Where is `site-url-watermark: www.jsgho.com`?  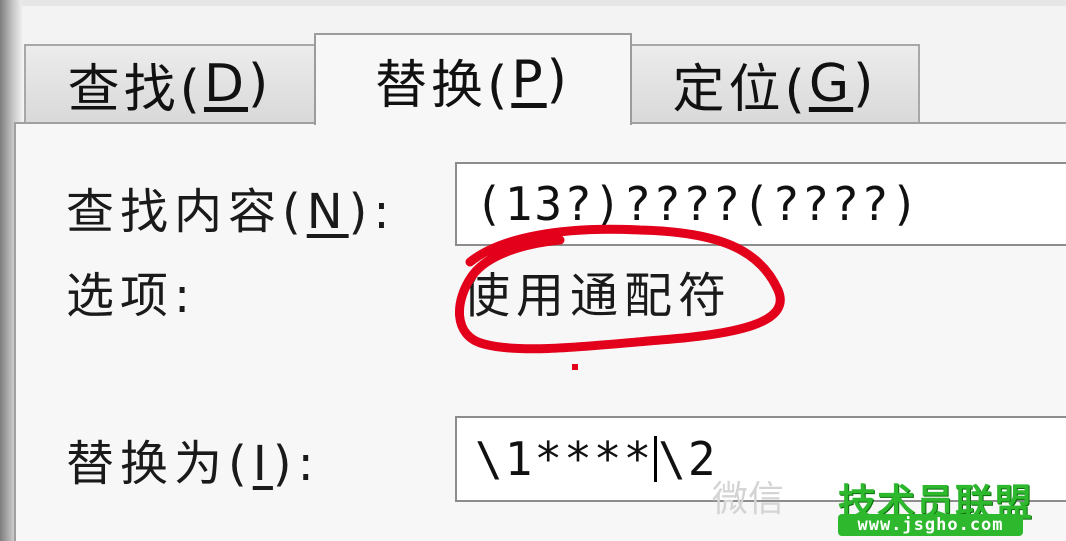 site-url-watermark: www.jsgho.com is located at coordinates (930, 525).